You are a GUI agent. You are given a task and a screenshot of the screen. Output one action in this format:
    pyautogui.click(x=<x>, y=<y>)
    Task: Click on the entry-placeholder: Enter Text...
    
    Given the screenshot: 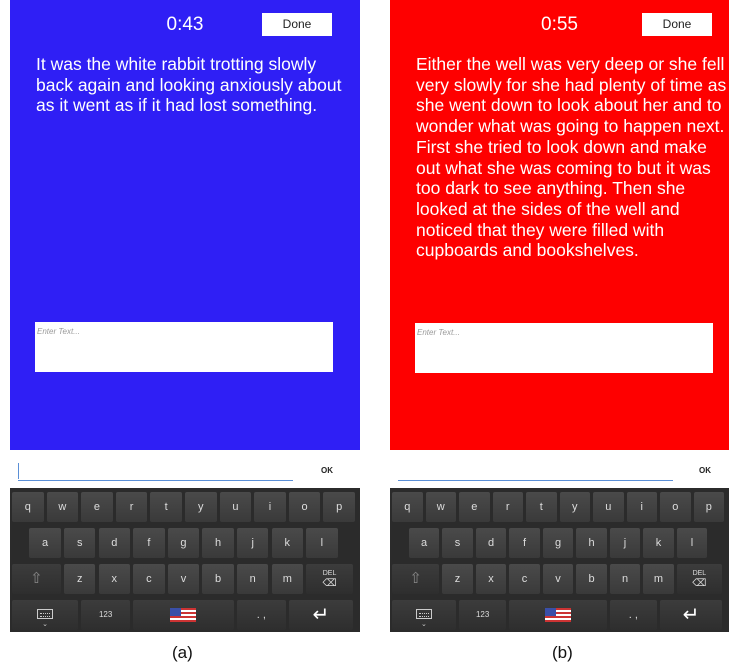 What is the action you would take?
    pyautogui.click(x=58, y=331)
    